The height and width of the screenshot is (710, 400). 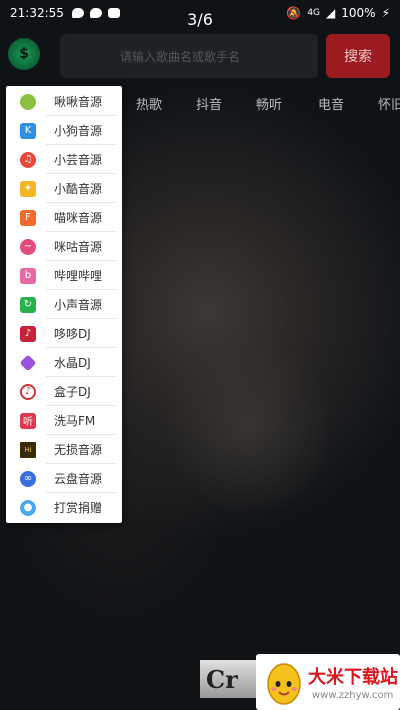 I want to click on source-label: 哆哆DJ, so click(x=72, y=334).